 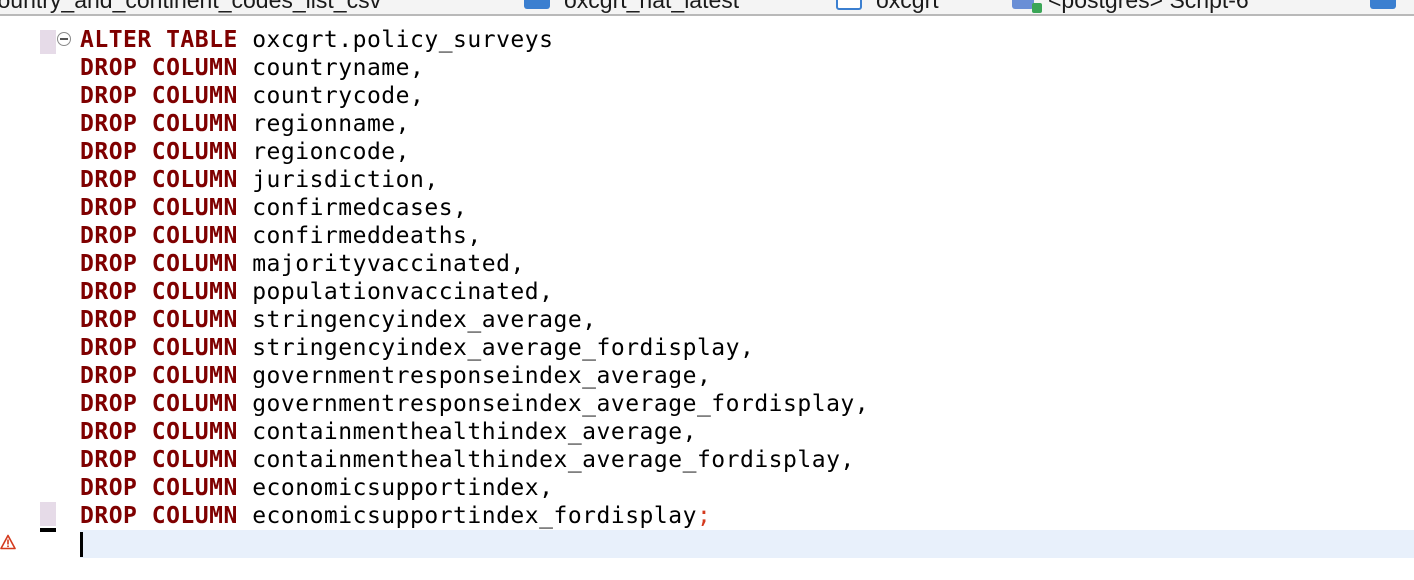 What do you see at coordinates (324, 124) in the screenshot?
I see `sql-identifier: regionname` at bounding box center [324, 124].